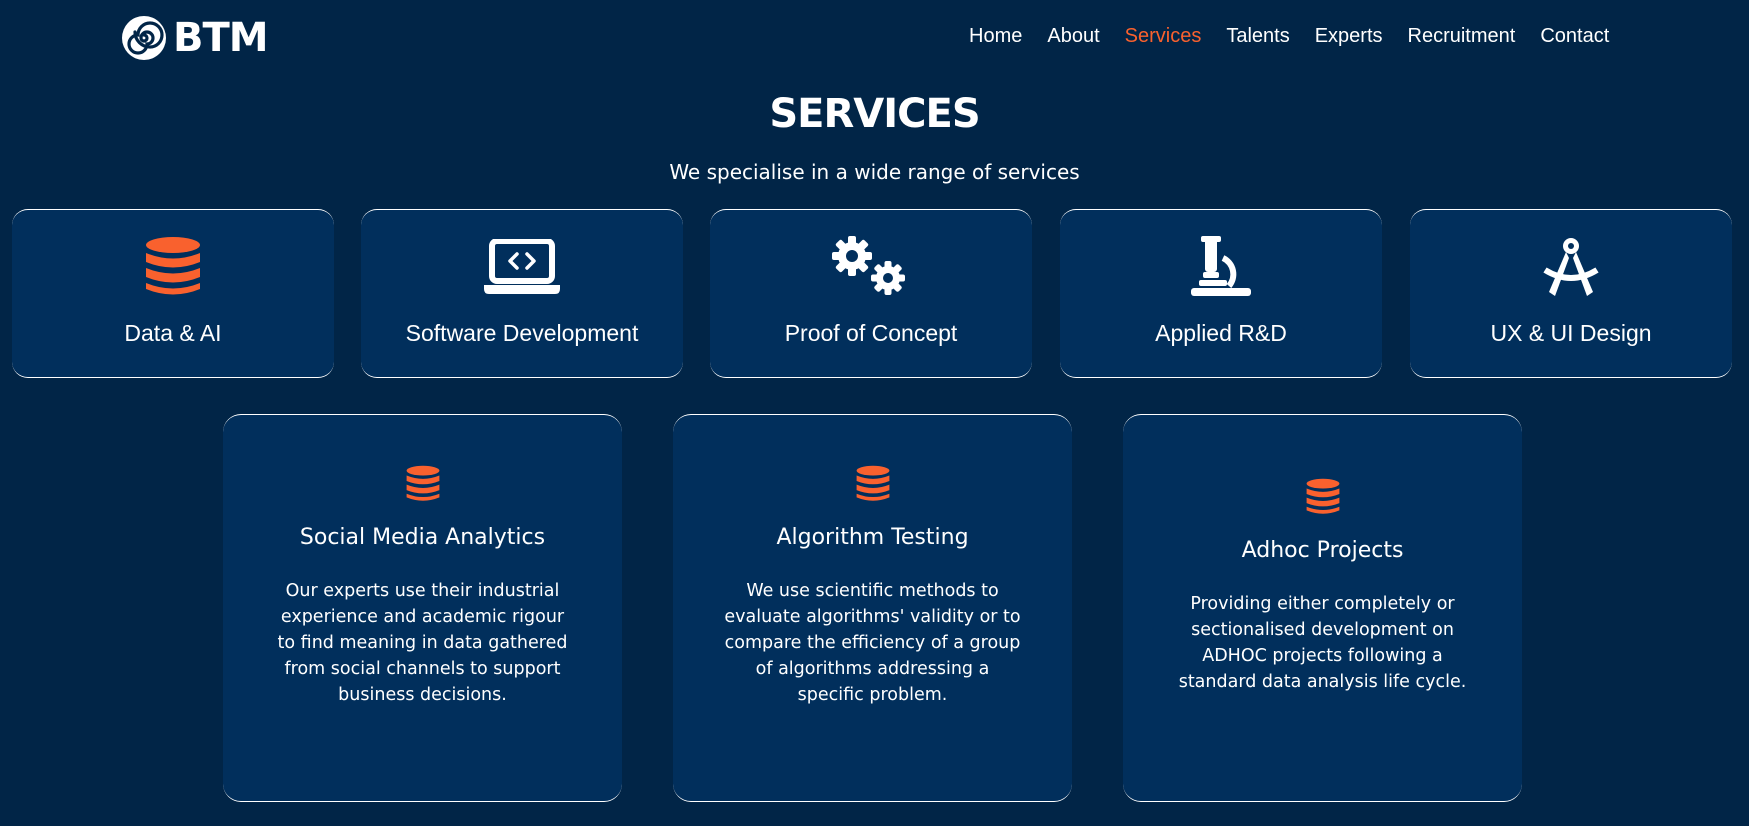 Image resolution: width=1749 pixels, height=826 pixels. Describe the element at coordinates (1073, 36) in the screenshot. I see `nav-about: About` at that location.